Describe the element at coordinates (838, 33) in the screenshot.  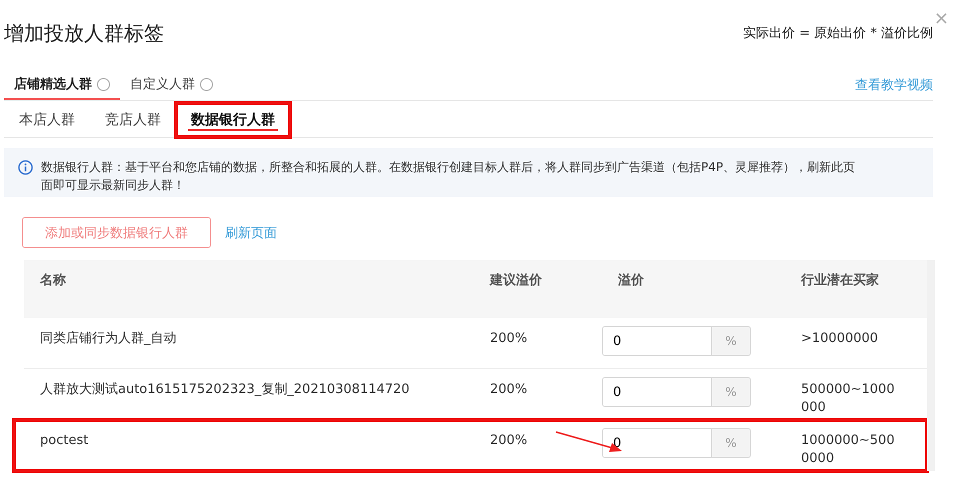
I see `formula-text: 实际出价 = 原始出价 * 溢价比例` at that location.